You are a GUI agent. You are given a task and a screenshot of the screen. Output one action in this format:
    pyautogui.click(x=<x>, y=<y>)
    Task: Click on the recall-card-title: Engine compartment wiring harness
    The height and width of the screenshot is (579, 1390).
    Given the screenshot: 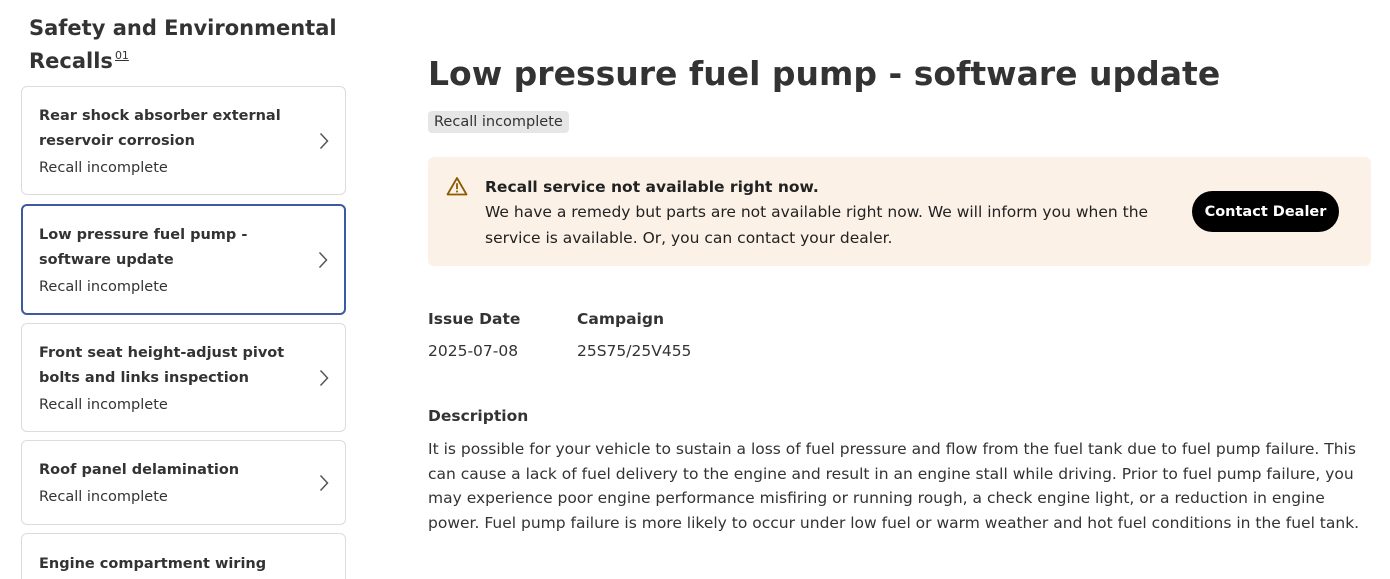 What is the action you would take?
    pyautogui.click(x=153, y=564)
    